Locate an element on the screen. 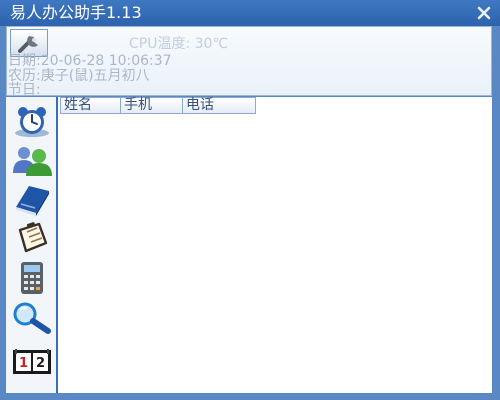 The height and width of the screenshot is (400, 500). holiday-row: 节日: is located at coordinates (24, 90).